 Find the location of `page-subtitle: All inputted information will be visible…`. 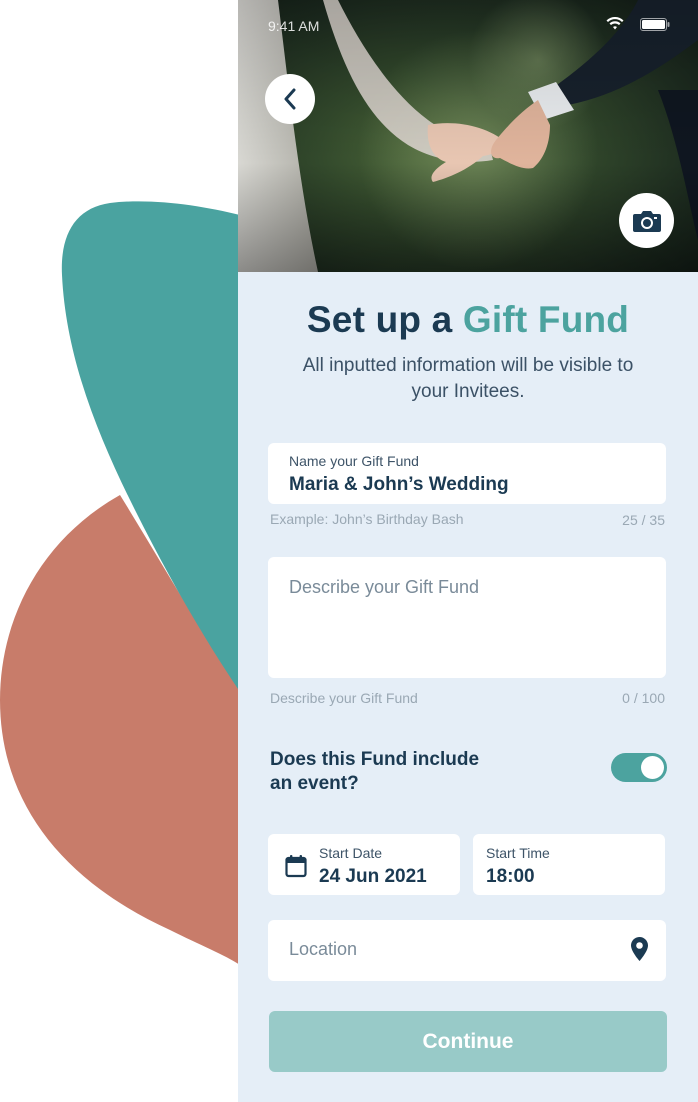

page-subtitle: All inputted information will be visible… is located at coordinates (468, 378).